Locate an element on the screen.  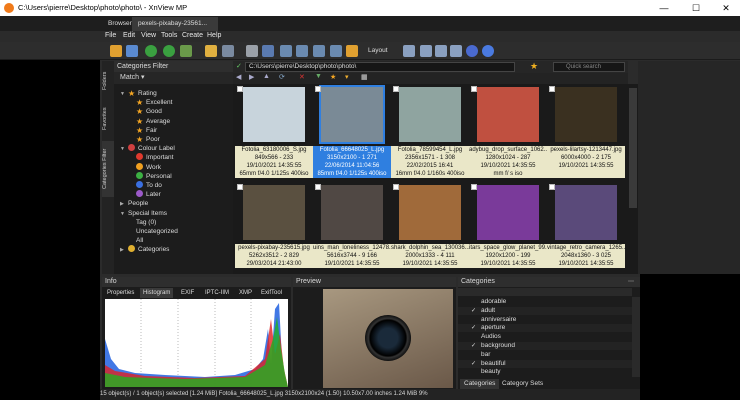
delete-icon: ✕ is located at coordinates (302, 77).